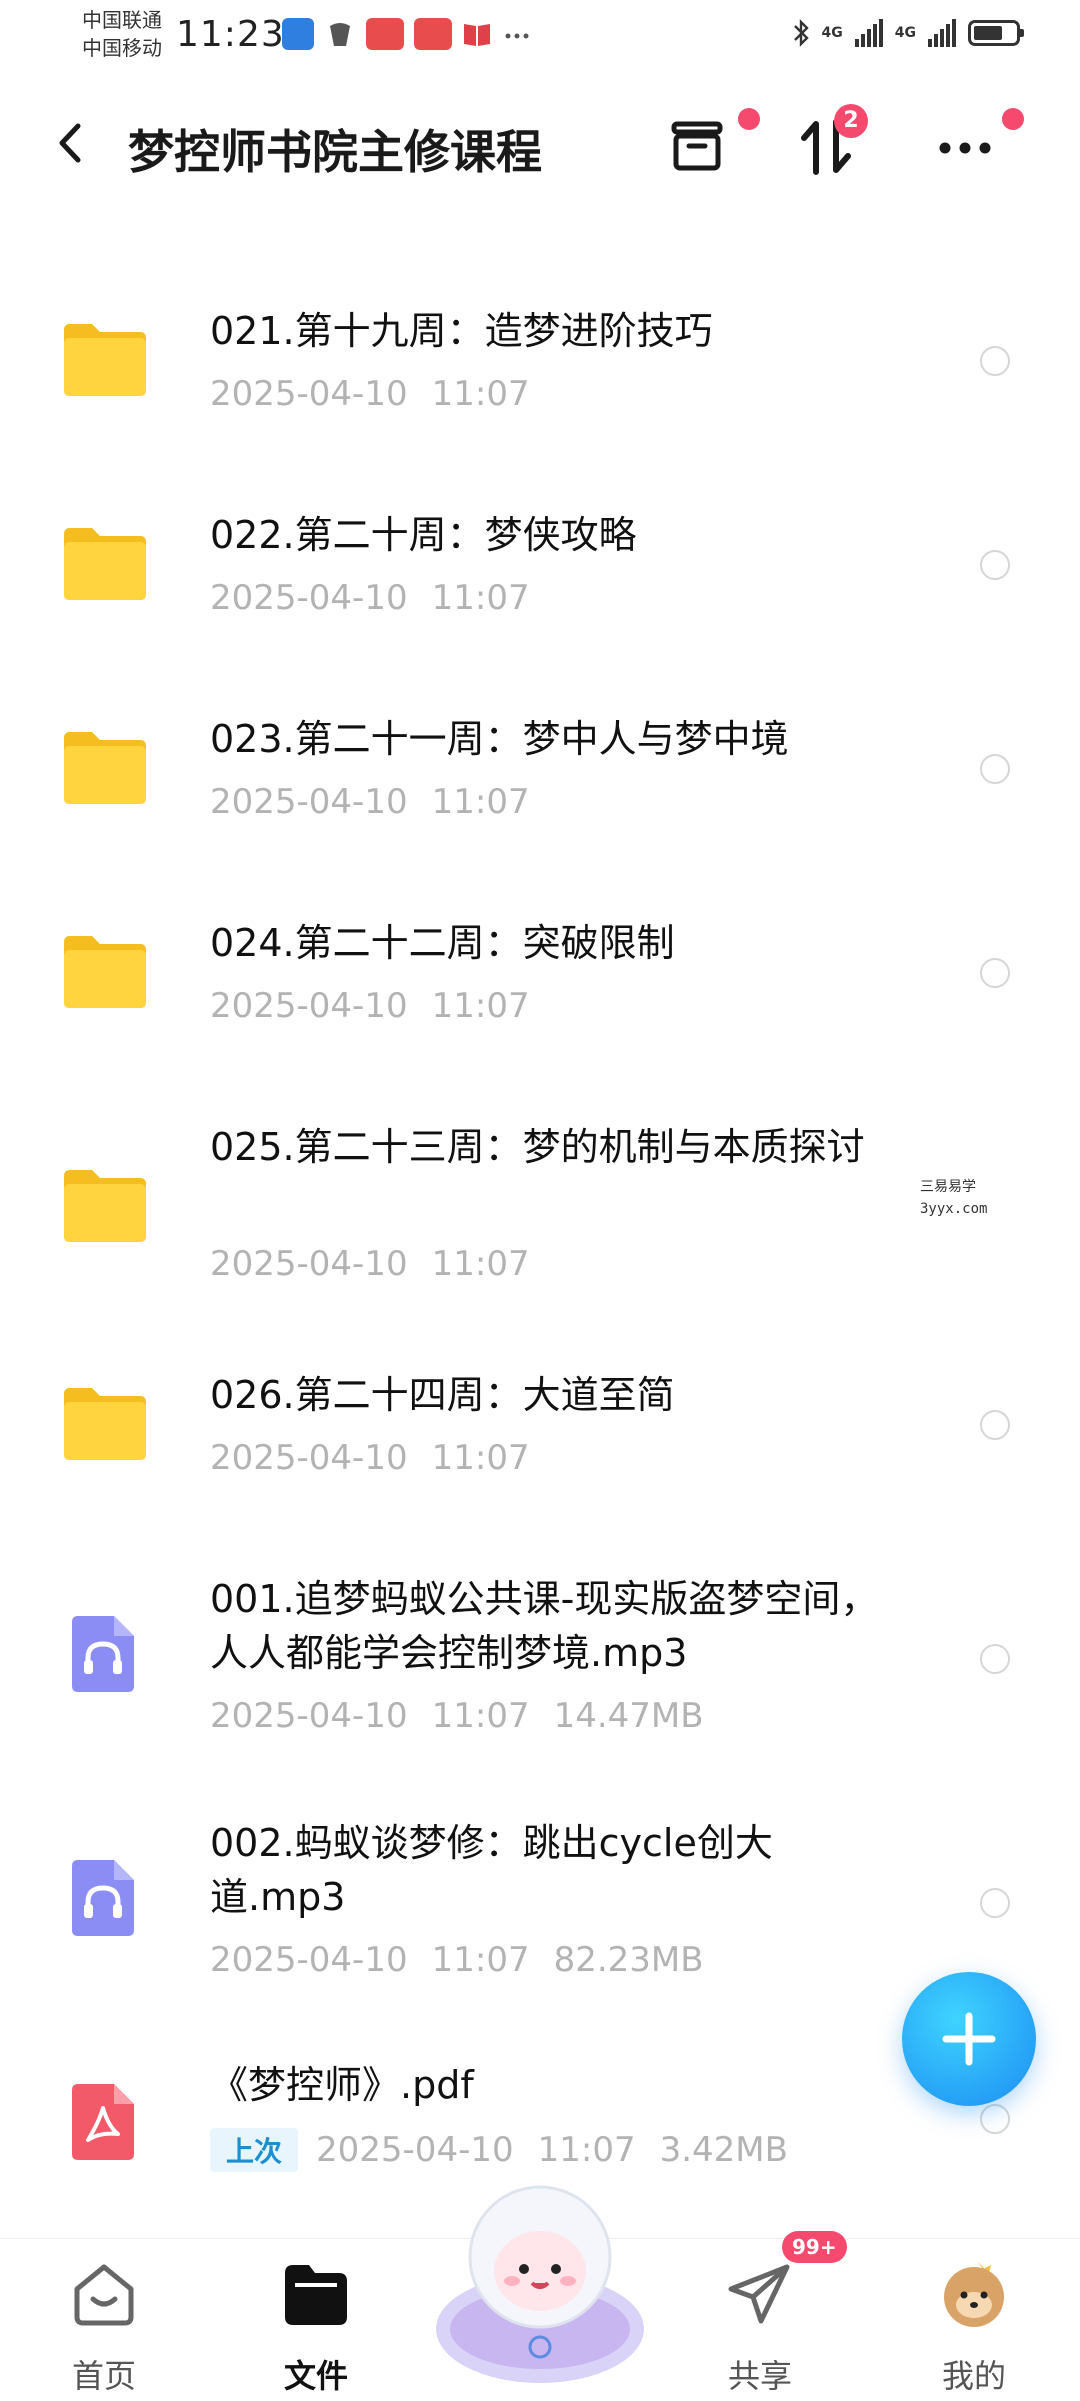  I want to click on archive-icon, so click(697, 146).